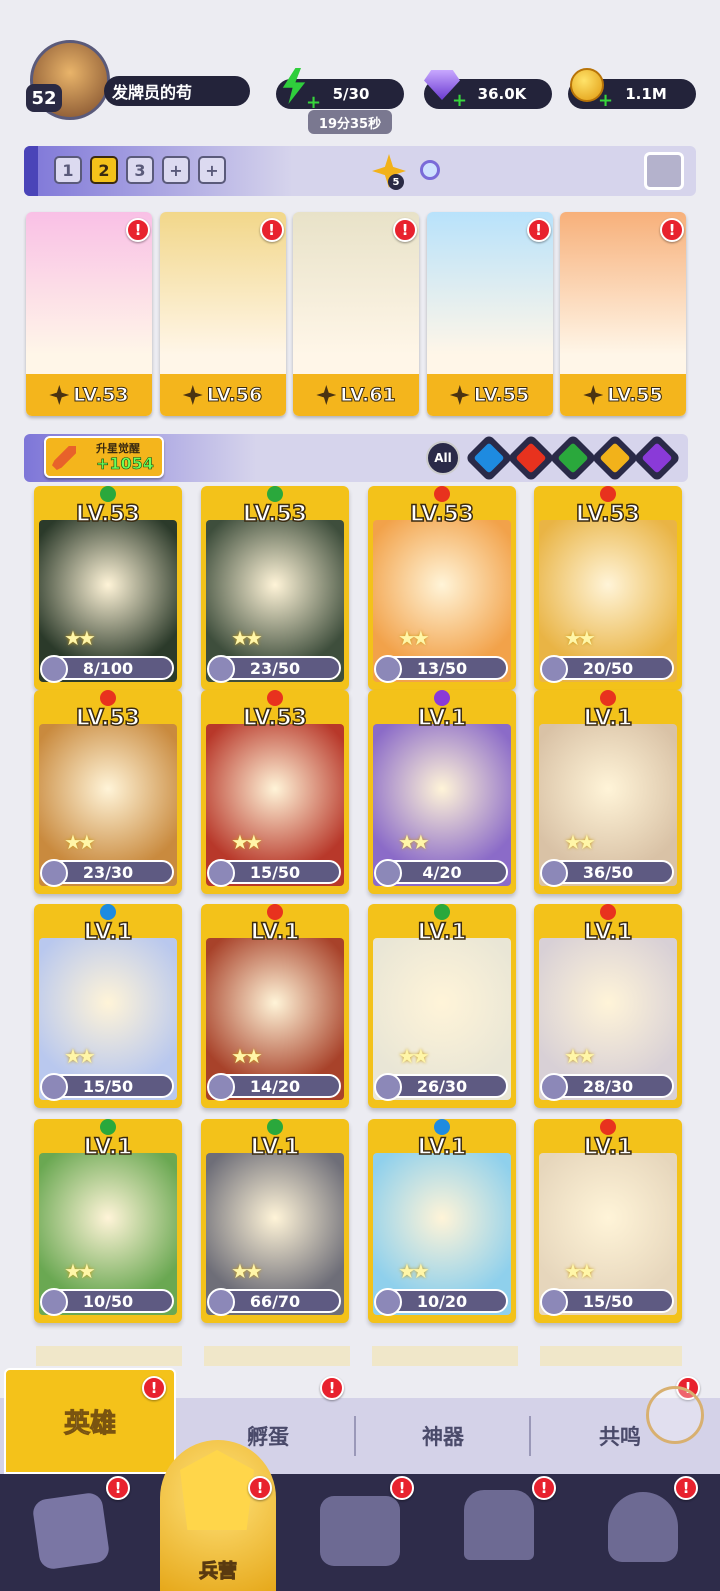 The image size is (720, 1591). I want to click on hero-shard-progress: 10/20, so click(441, 1302).